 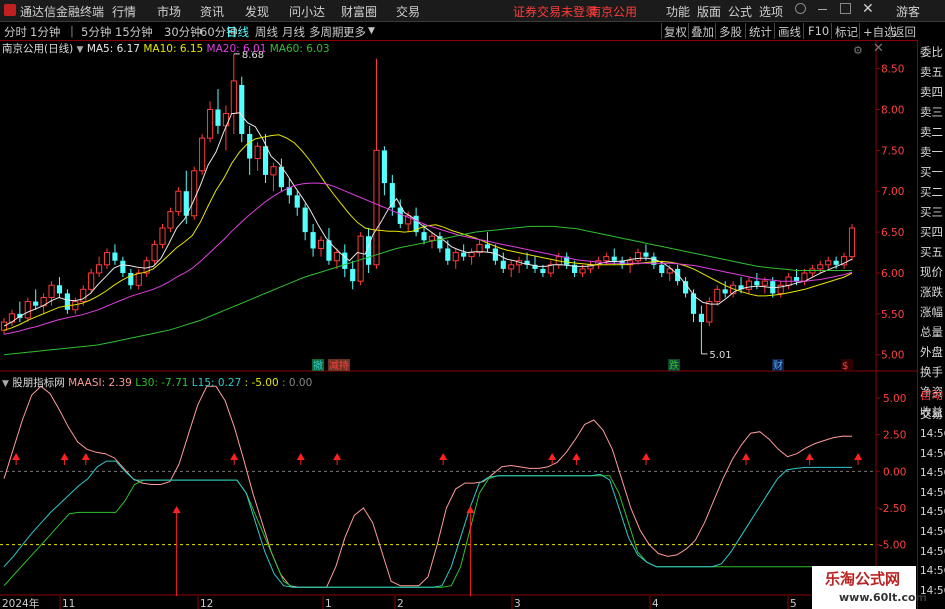 What do you see at coordinates (908, 11) in the screenshot?
I see `guest-button: 游客` at bounding box center [908, 11].